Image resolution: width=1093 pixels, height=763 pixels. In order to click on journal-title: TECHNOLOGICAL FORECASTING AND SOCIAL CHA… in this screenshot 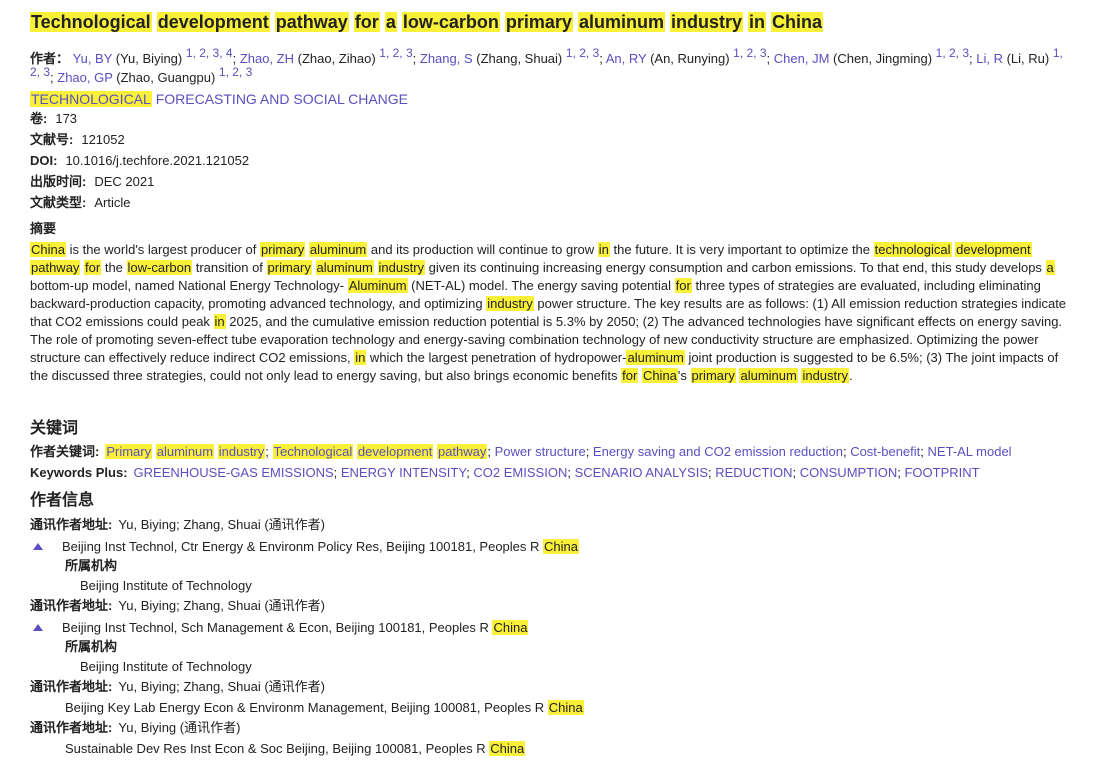, I will do `click(219, 99)`.